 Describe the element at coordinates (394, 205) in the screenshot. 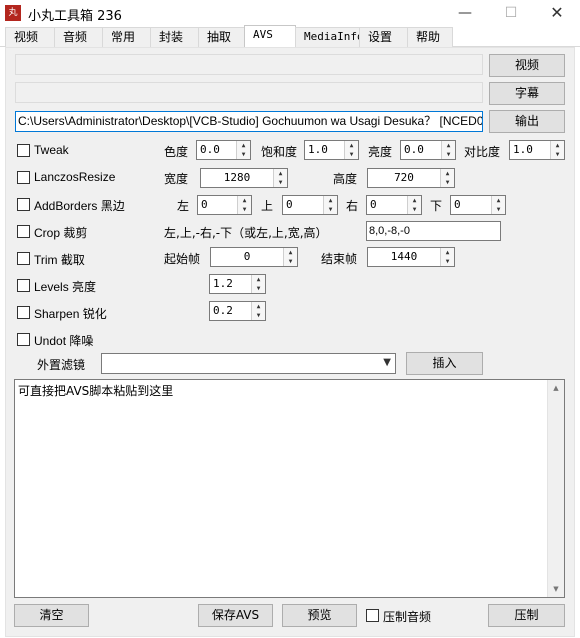

I see `border-right-spinner: 0 ▲ ▼` at that location.